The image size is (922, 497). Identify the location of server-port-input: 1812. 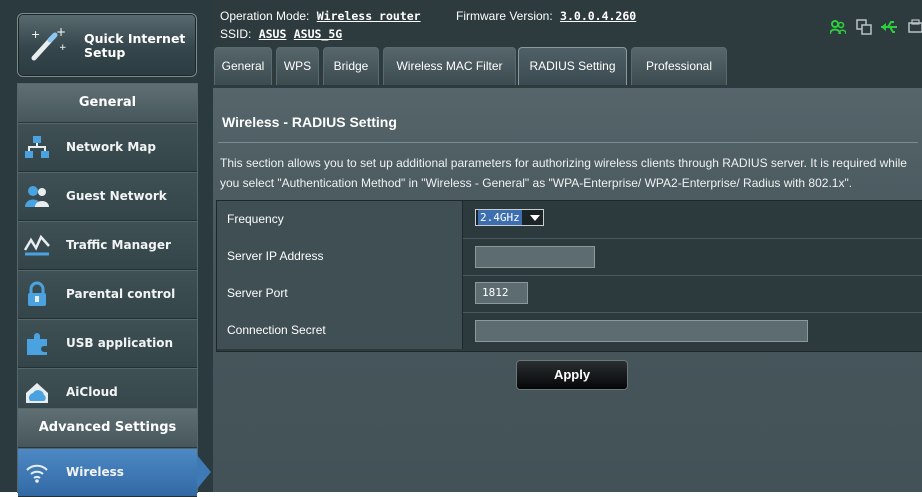
(501, 293).